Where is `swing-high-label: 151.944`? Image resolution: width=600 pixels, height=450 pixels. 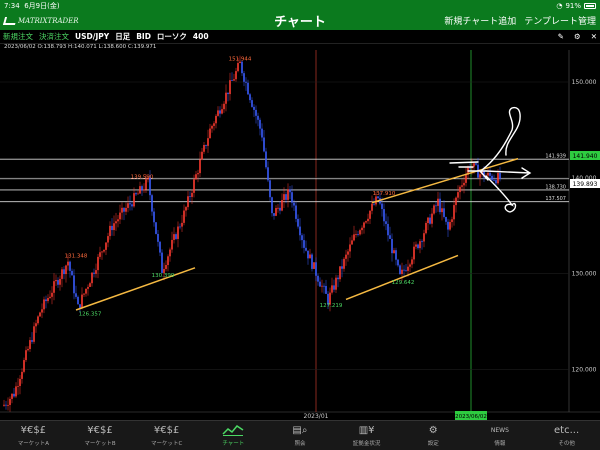
swing-high-label: 151.944 is located at coordinates (240, 59).